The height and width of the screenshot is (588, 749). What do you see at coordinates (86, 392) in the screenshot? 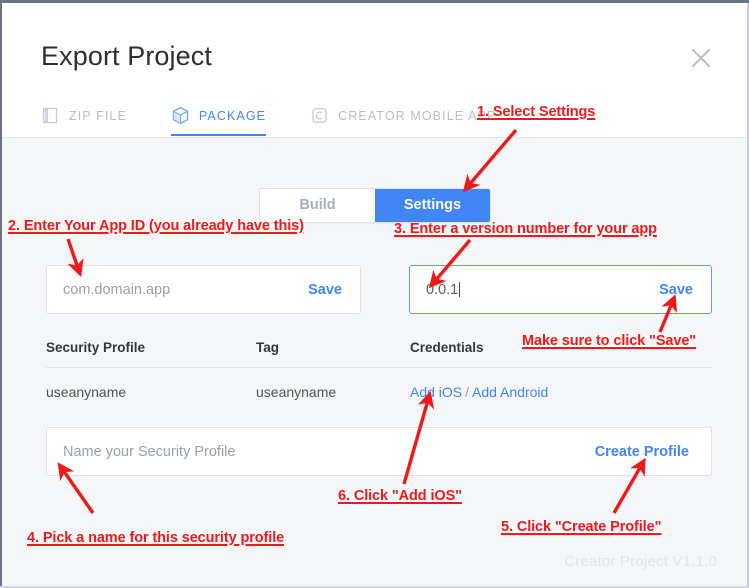
I see `cell-security-profile: useanyname` at bounding box center [86, 392].